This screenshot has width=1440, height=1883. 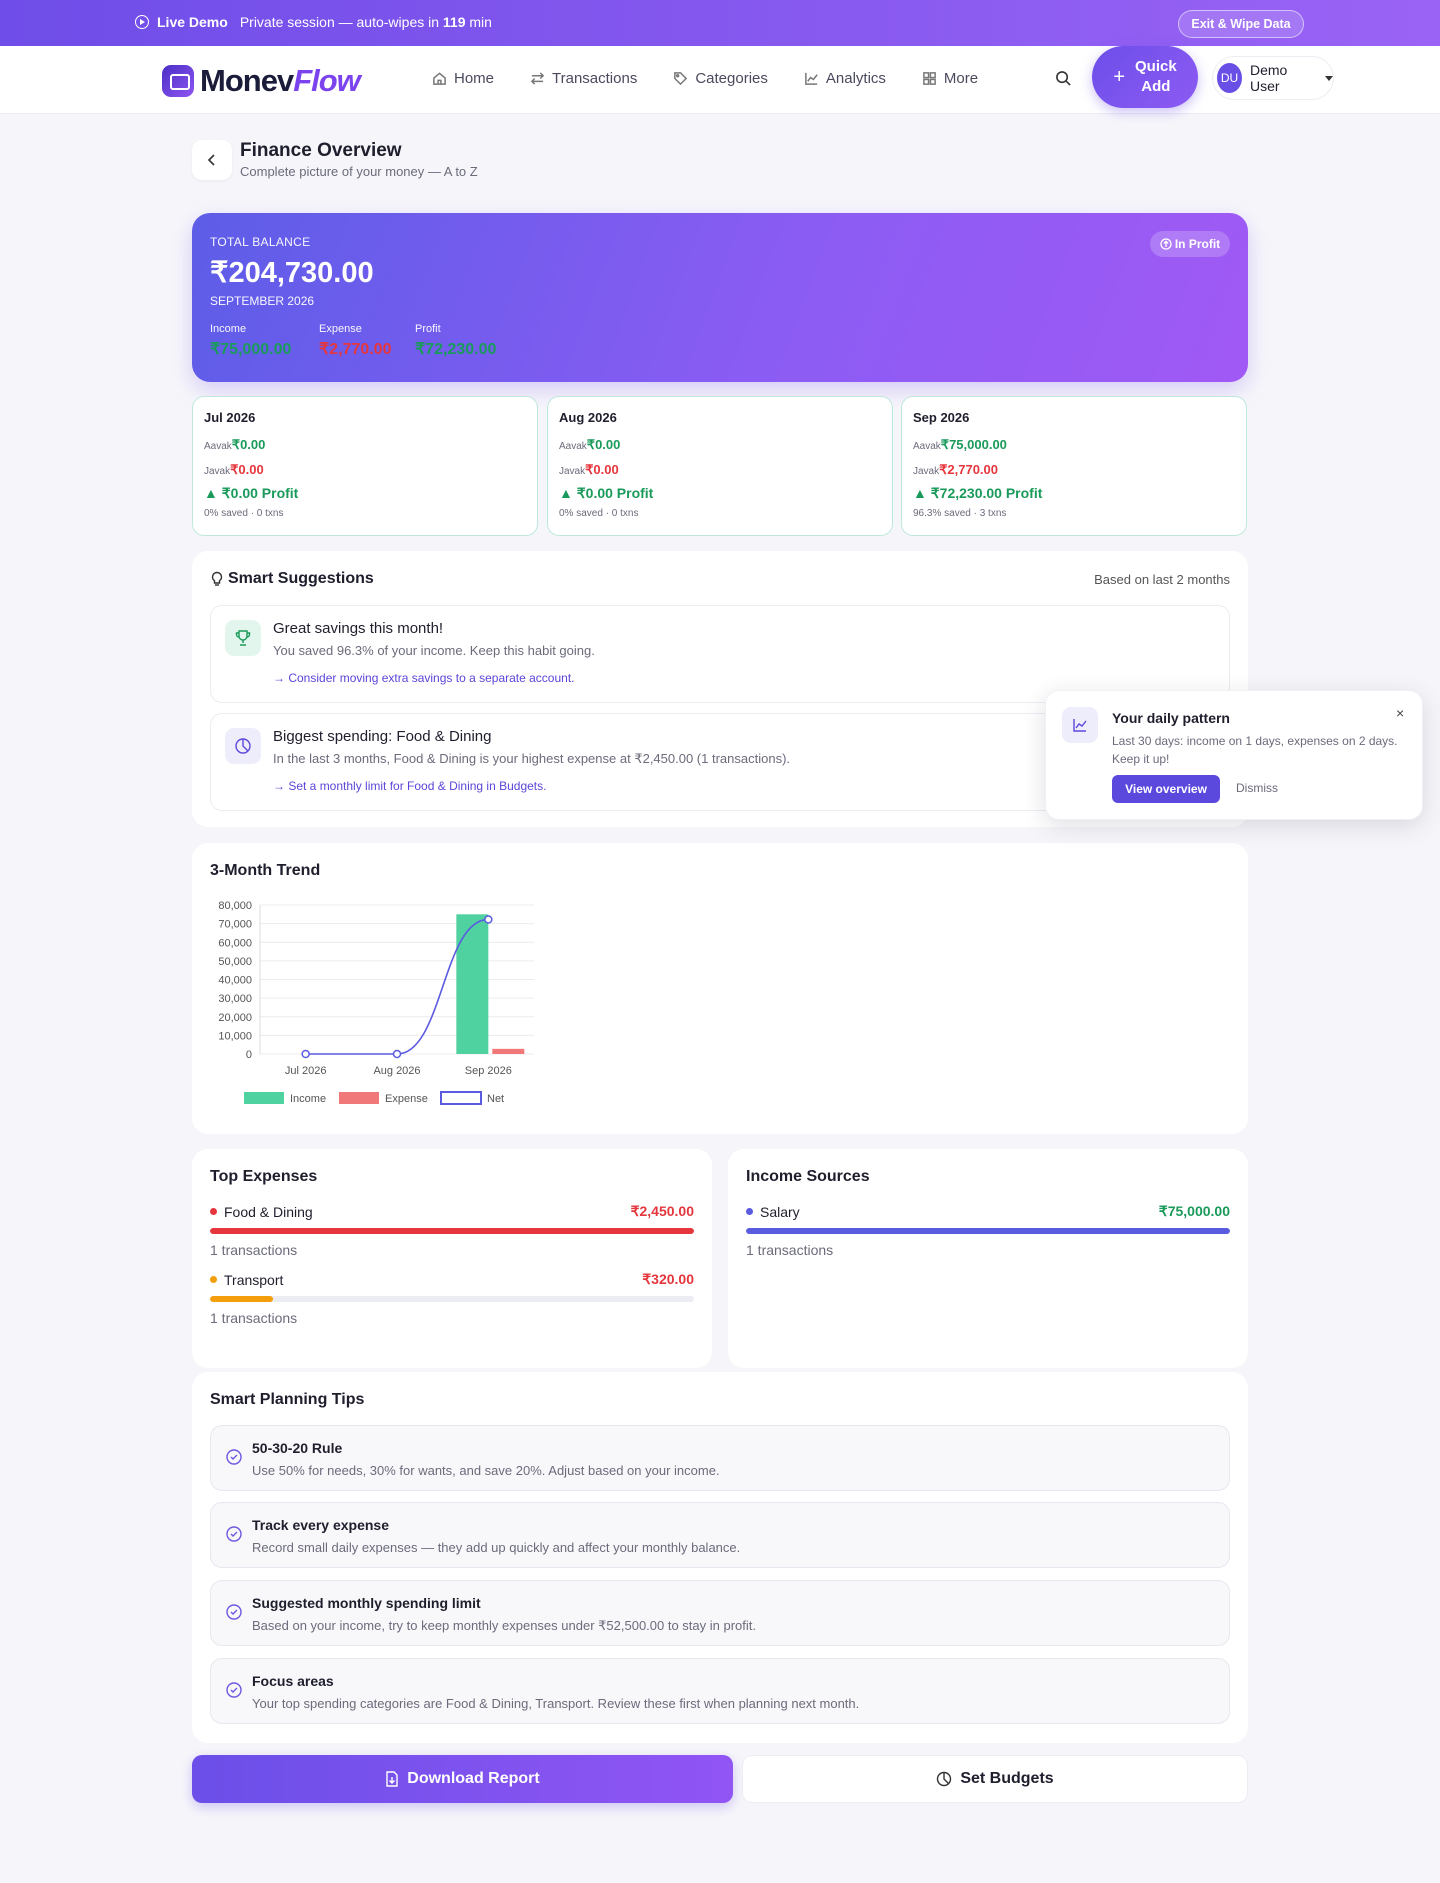 What do you see at coordinates (463, 78) in the screenshot?
I see `nav-item-home: Home` at bounding box center [463, 78].